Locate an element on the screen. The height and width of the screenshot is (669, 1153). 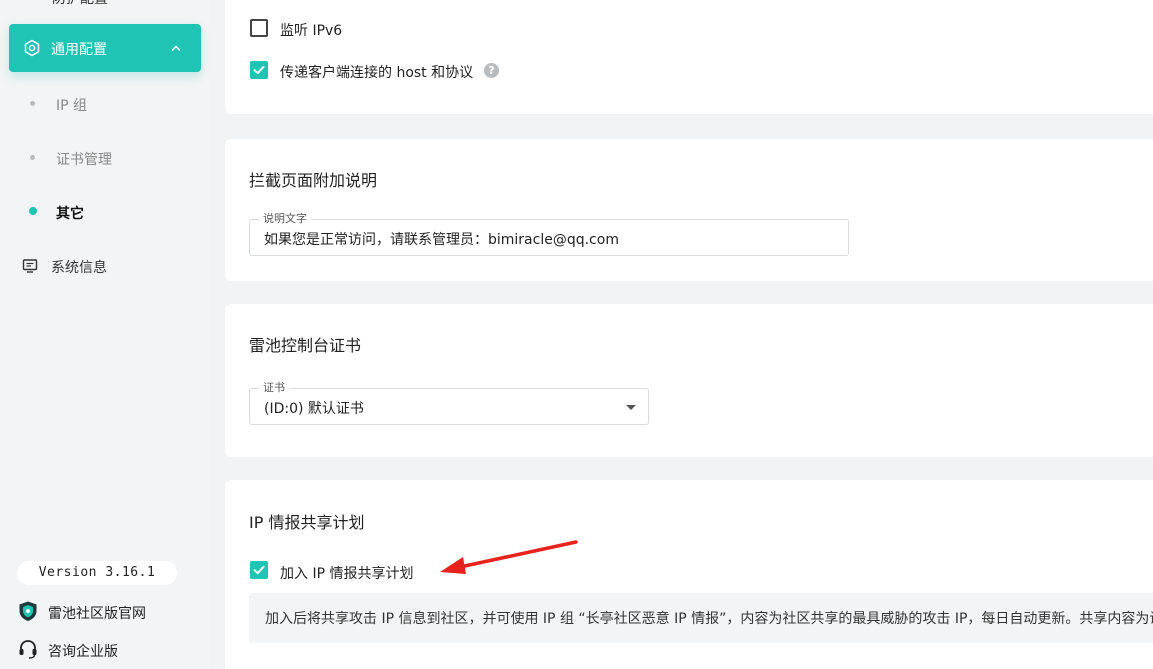
sidebar-subitem-label: IP 组 is located at coordinates (72, 106).